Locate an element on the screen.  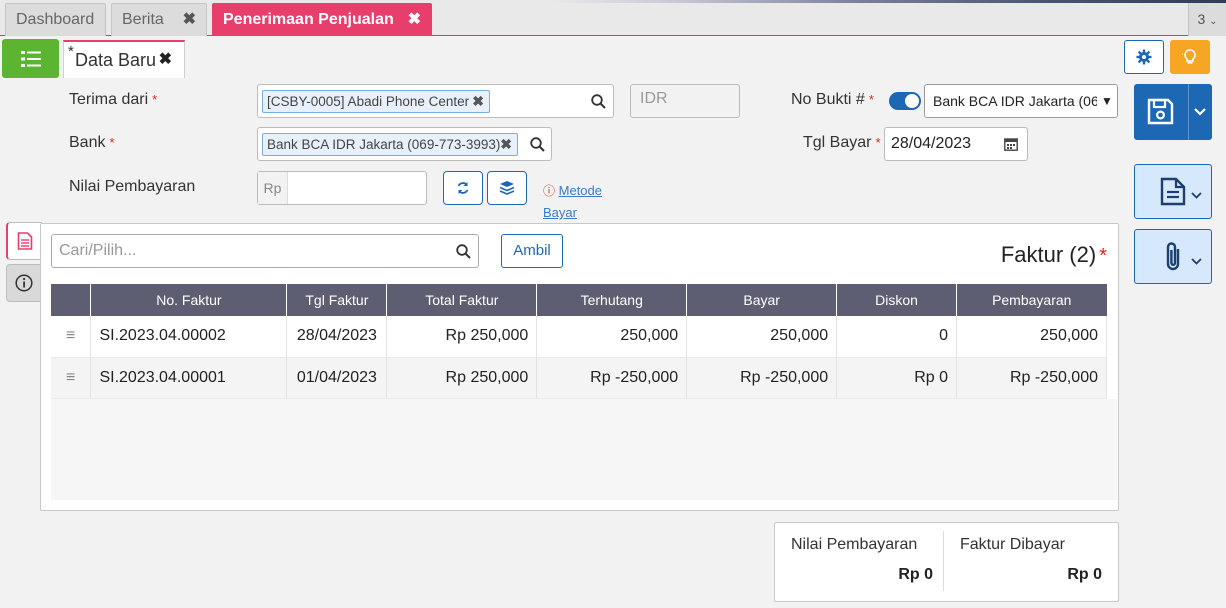
currency-field: IDR is located at coordinates (685, 101).